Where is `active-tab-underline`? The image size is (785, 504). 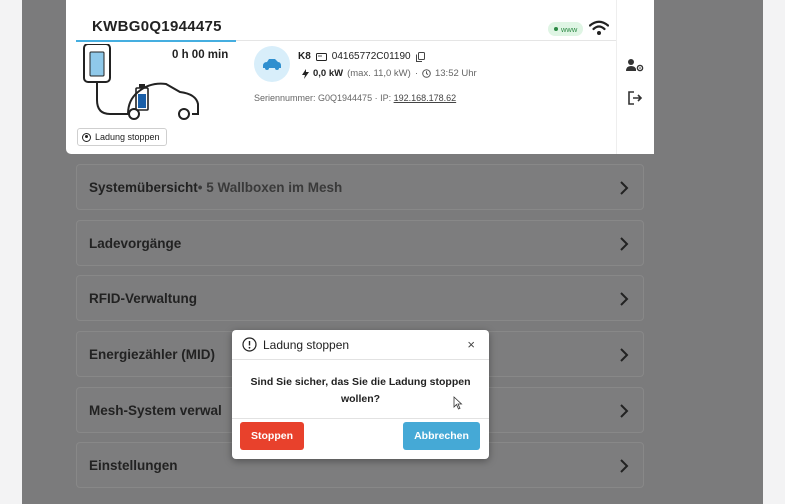
active-tab-underline is located at coordinates (156, 41).